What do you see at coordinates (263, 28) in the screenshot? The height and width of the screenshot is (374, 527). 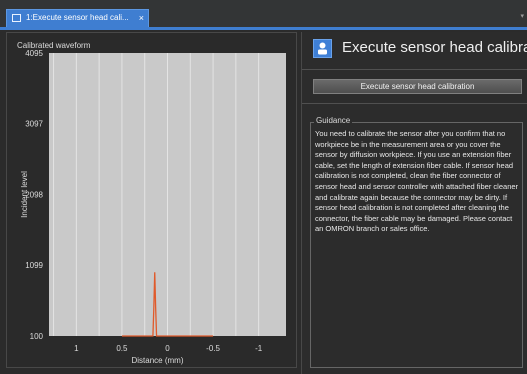 I see `tab-underline` at bounding box center [263, 28].